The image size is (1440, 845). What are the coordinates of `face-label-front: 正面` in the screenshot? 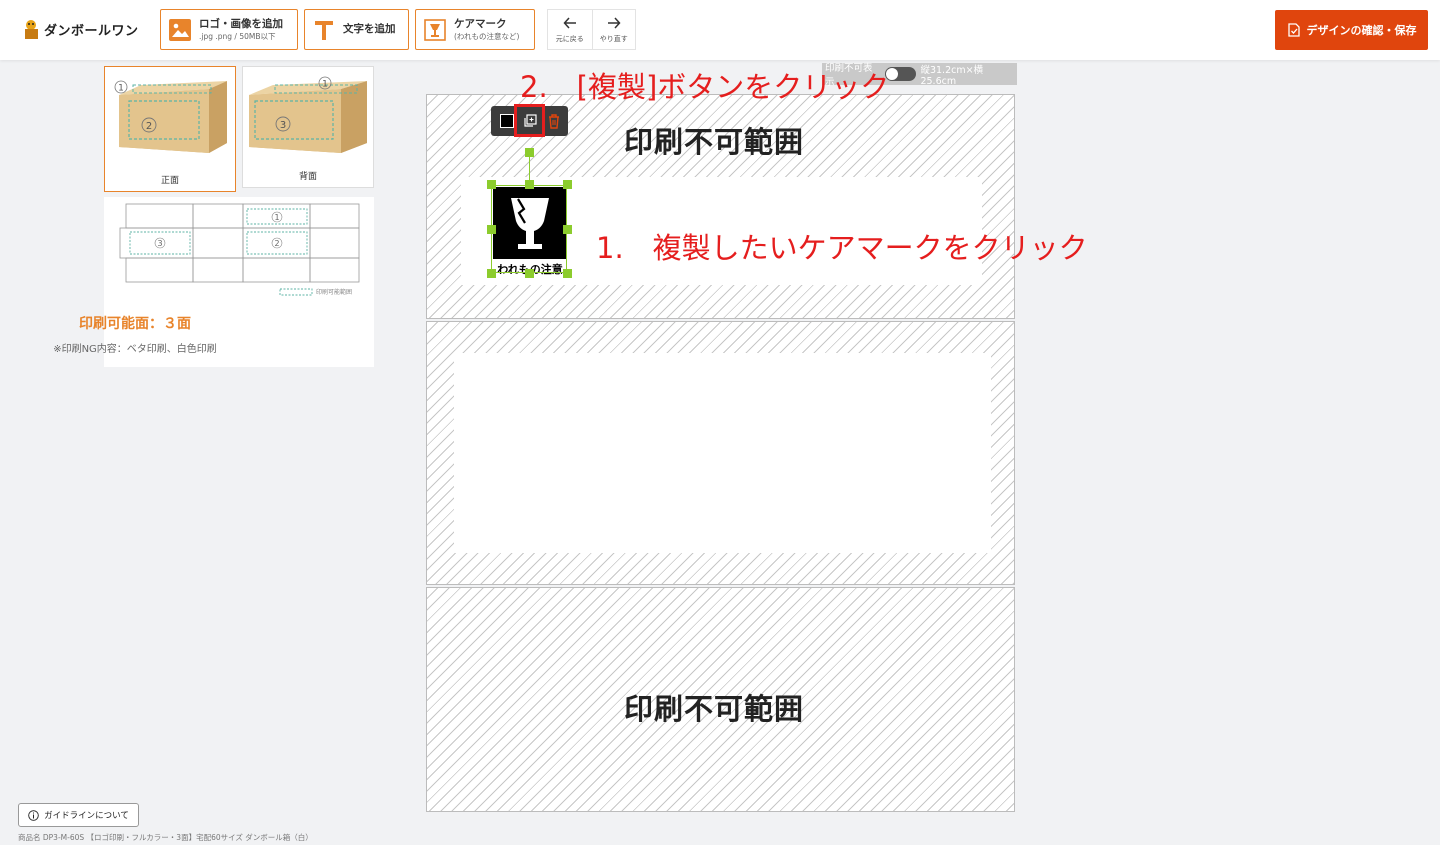 It's located at (169, 181).